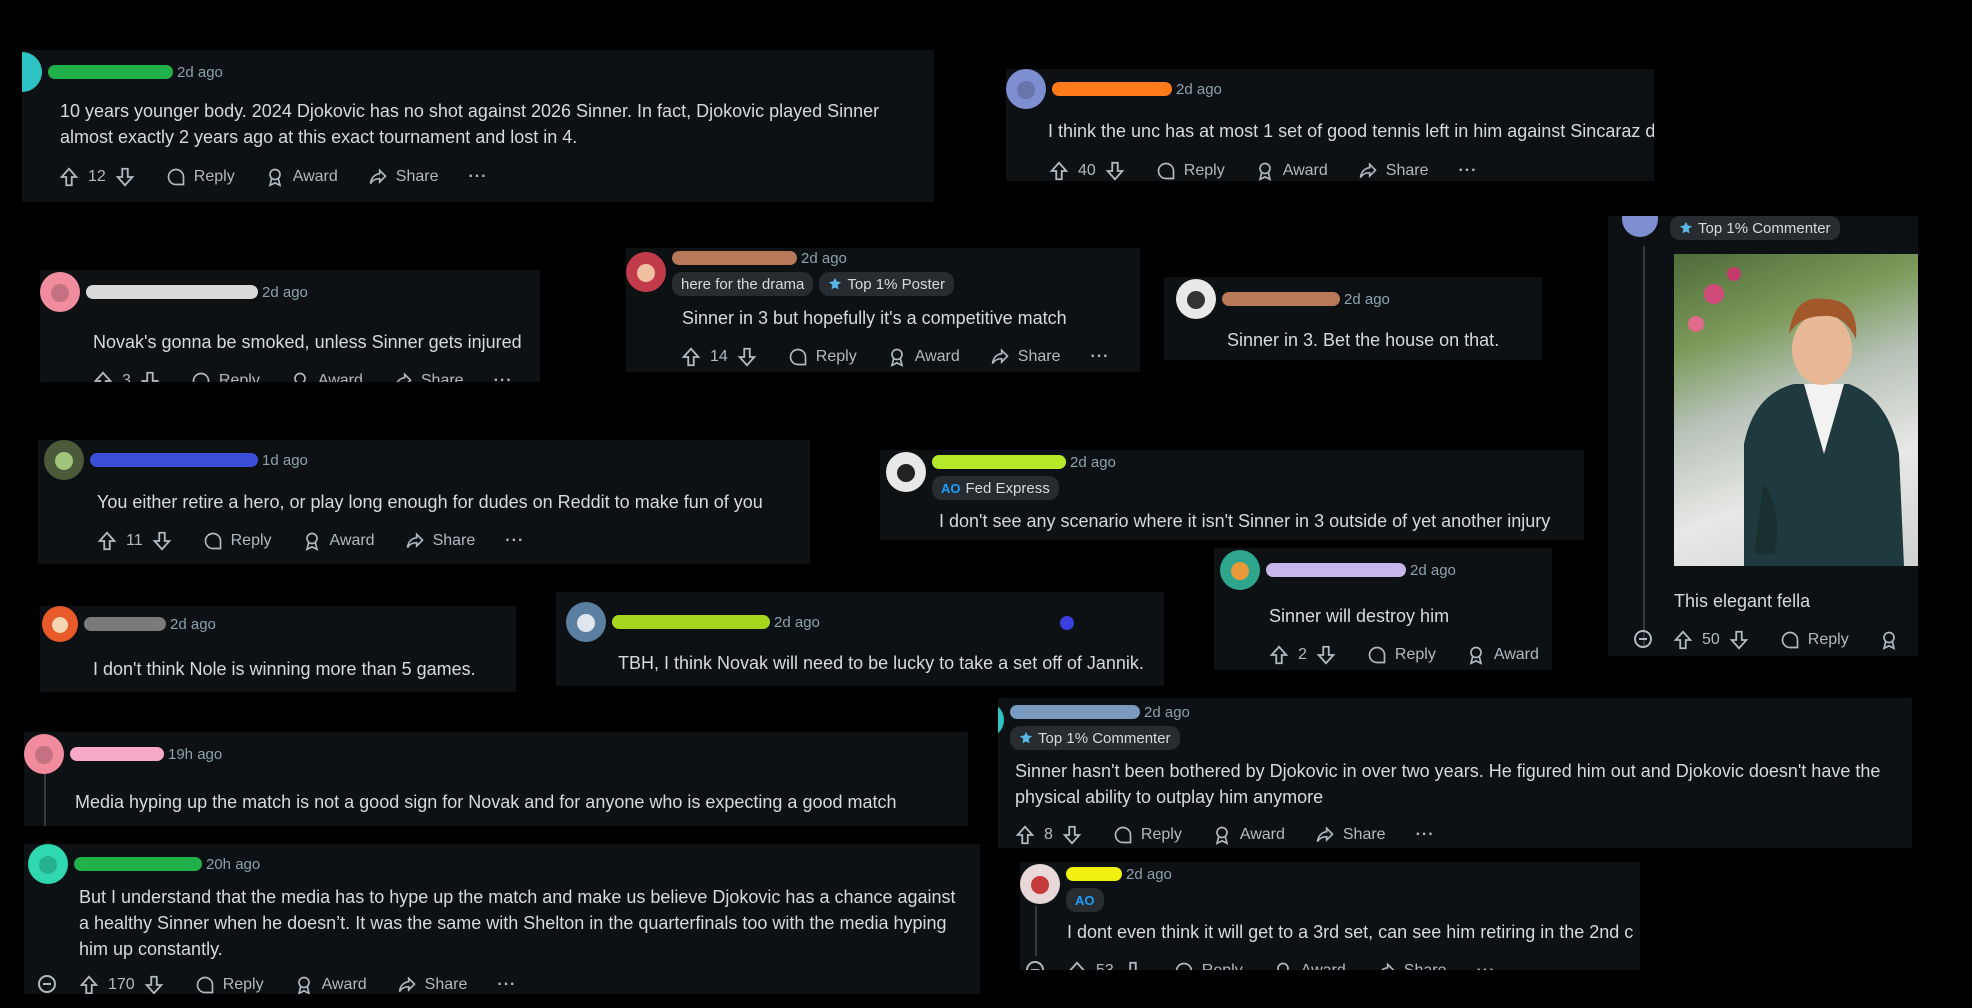  Describe the element at coordinates (126, 376) in the screenshot. I see `vote-control: 3` at that location.